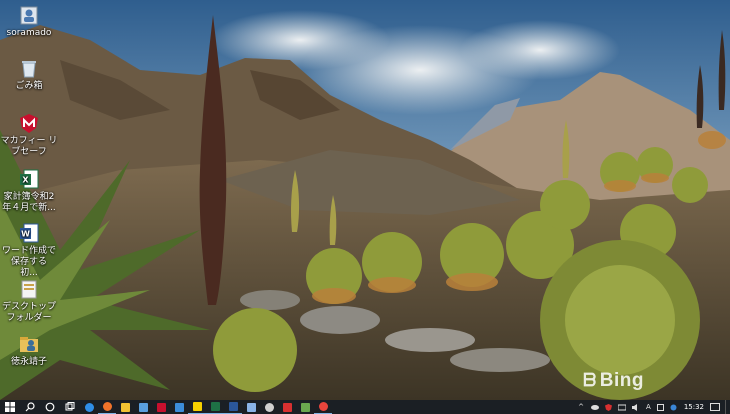  I want to click on paint-app, so click(305, 407).